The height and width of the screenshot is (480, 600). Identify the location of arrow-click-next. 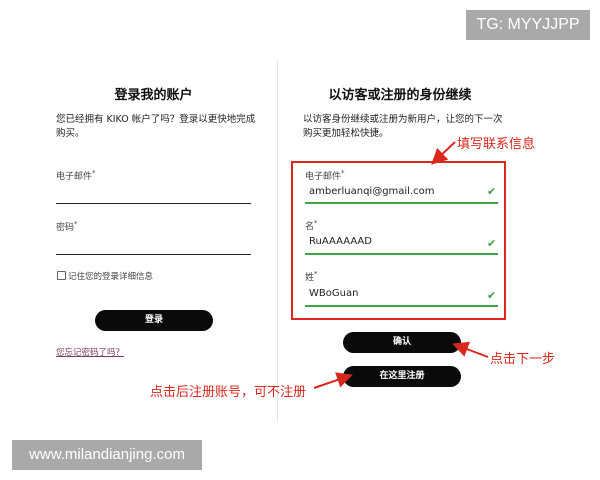
(470, 349).